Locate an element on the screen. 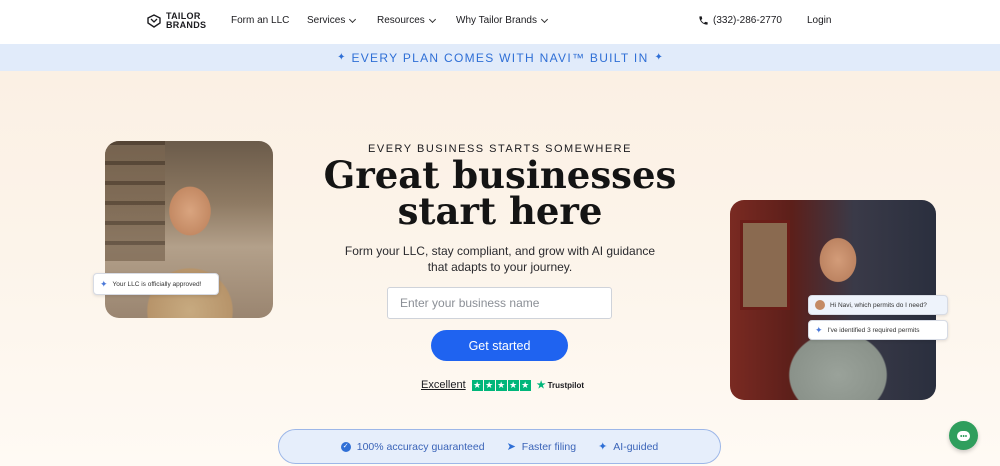  phone-icon is located at coordinates (703, 20).